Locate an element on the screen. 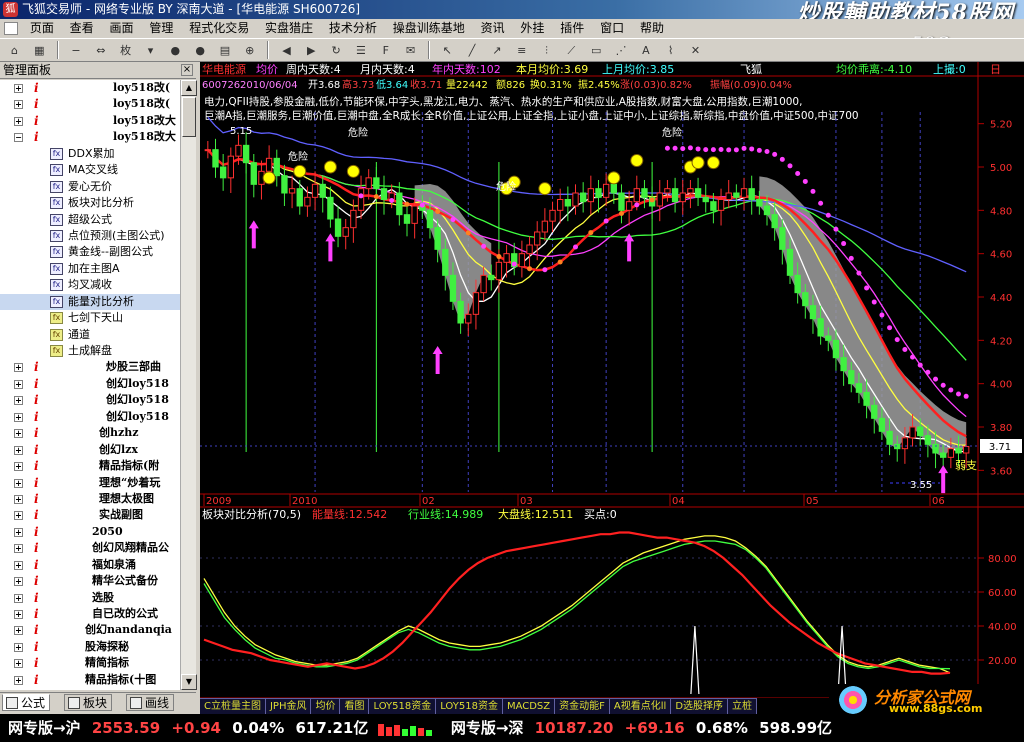 The image size is (1024, 742). tab-drawing: 画线 is located at coordinates (150, 702).